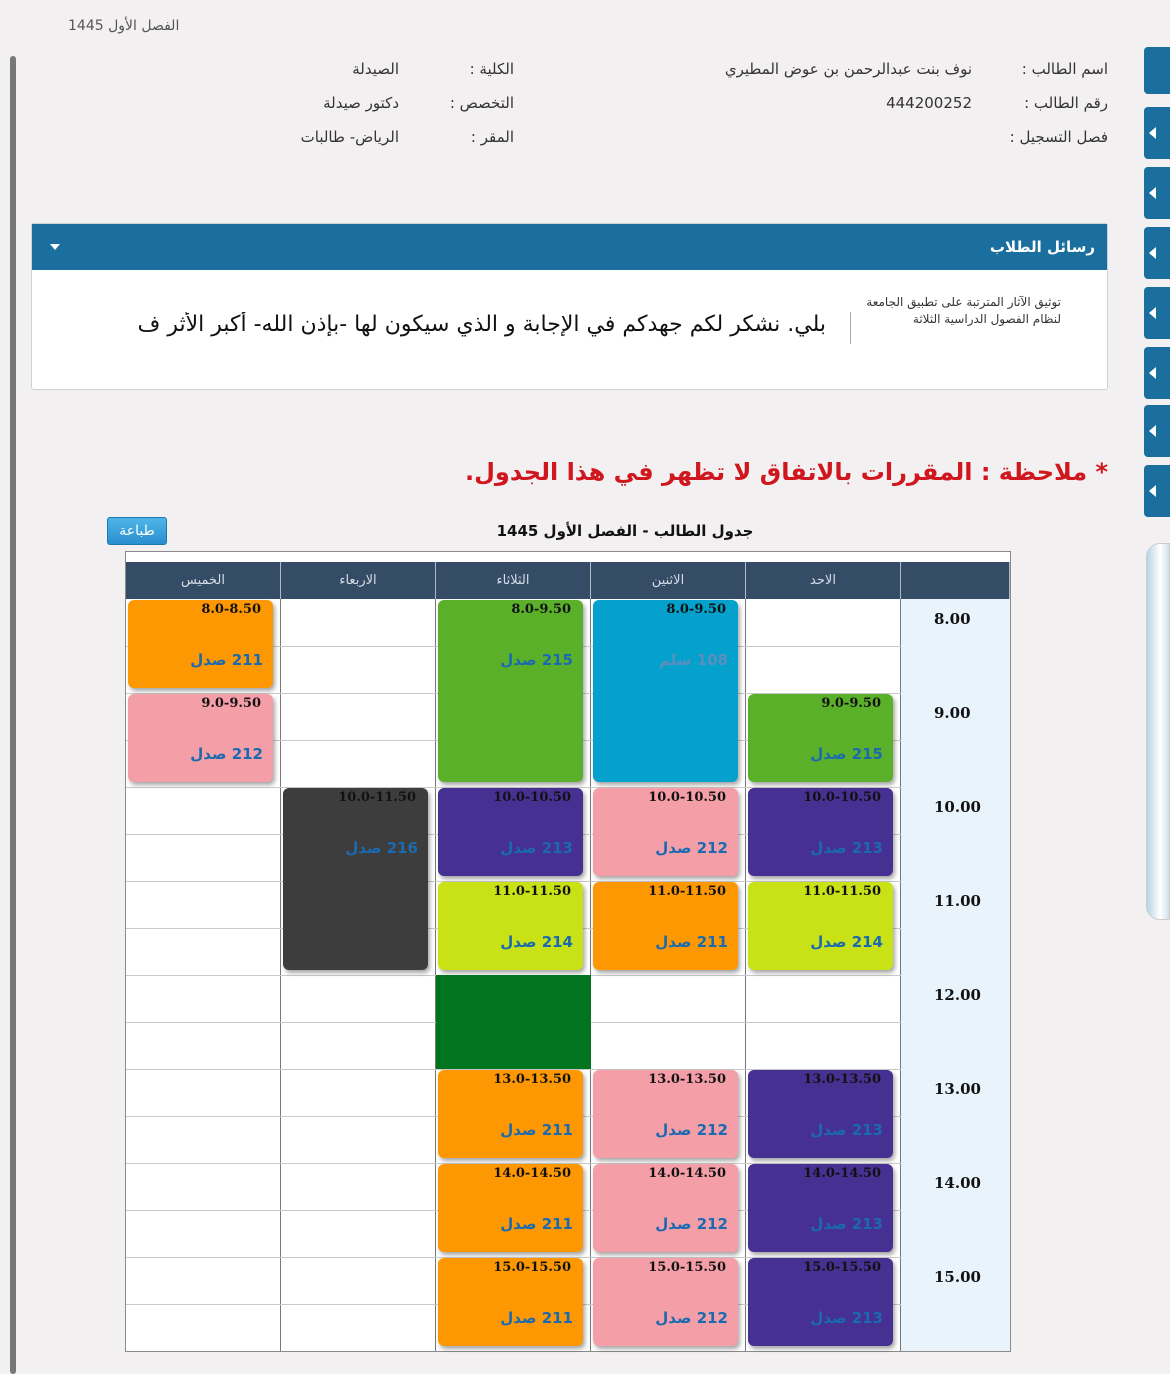 The height and width of the screenshot is (1374, 1170). I want to click on course-block: 14.0-14.50 212 صدل, so click(665, 1208).